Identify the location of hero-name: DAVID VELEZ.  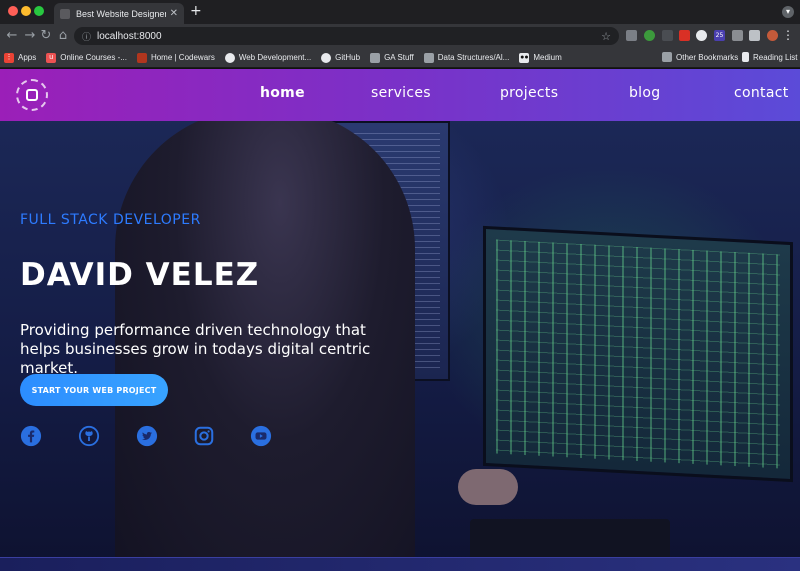
(140, 275).